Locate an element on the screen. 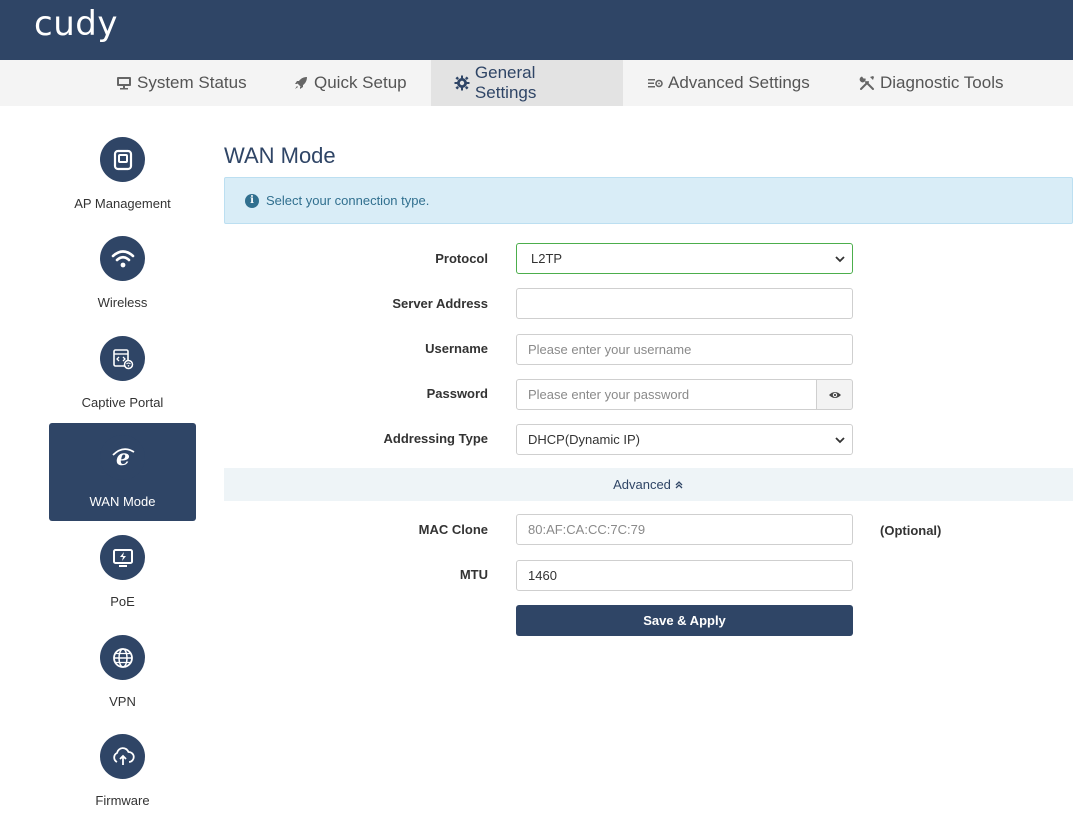 The height and width of the screenshot is (820, 1073). ap-device-icon is located at coordinates (122, 159).